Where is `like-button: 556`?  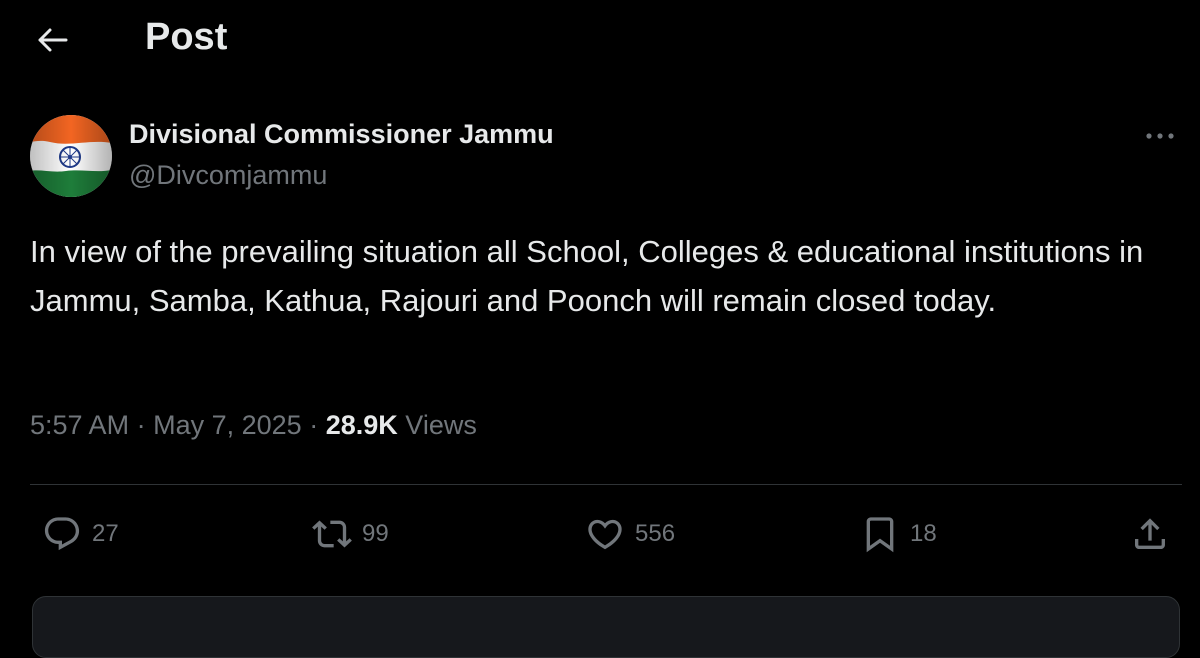 like-button: 556 is located at coordinates (630, 534).